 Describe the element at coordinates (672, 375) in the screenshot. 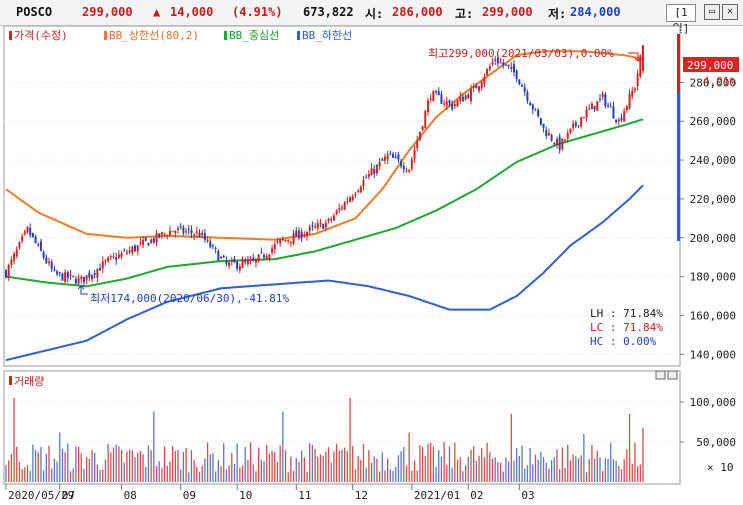

I see `panel-close-icon` at that location.